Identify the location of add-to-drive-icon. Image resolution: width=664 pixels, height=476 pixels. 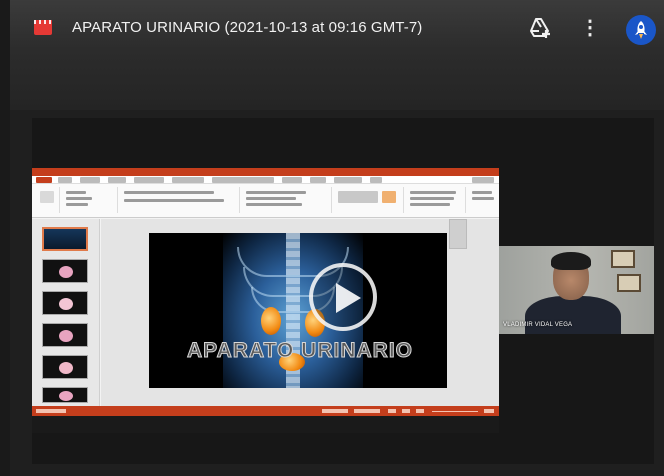
(540, 28).